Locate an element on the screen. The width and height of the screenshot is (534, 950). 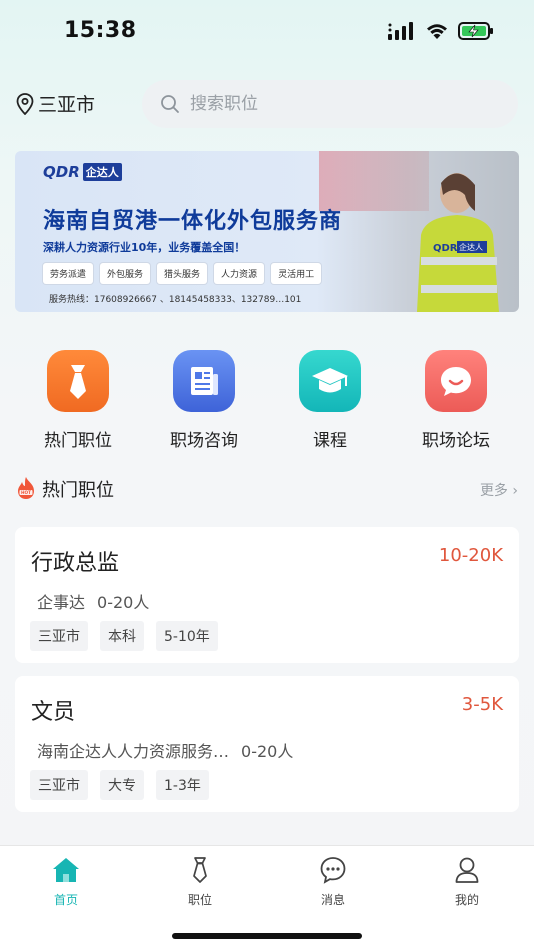
category-forum: 职场论坛 is located at coordinates (456, 400).